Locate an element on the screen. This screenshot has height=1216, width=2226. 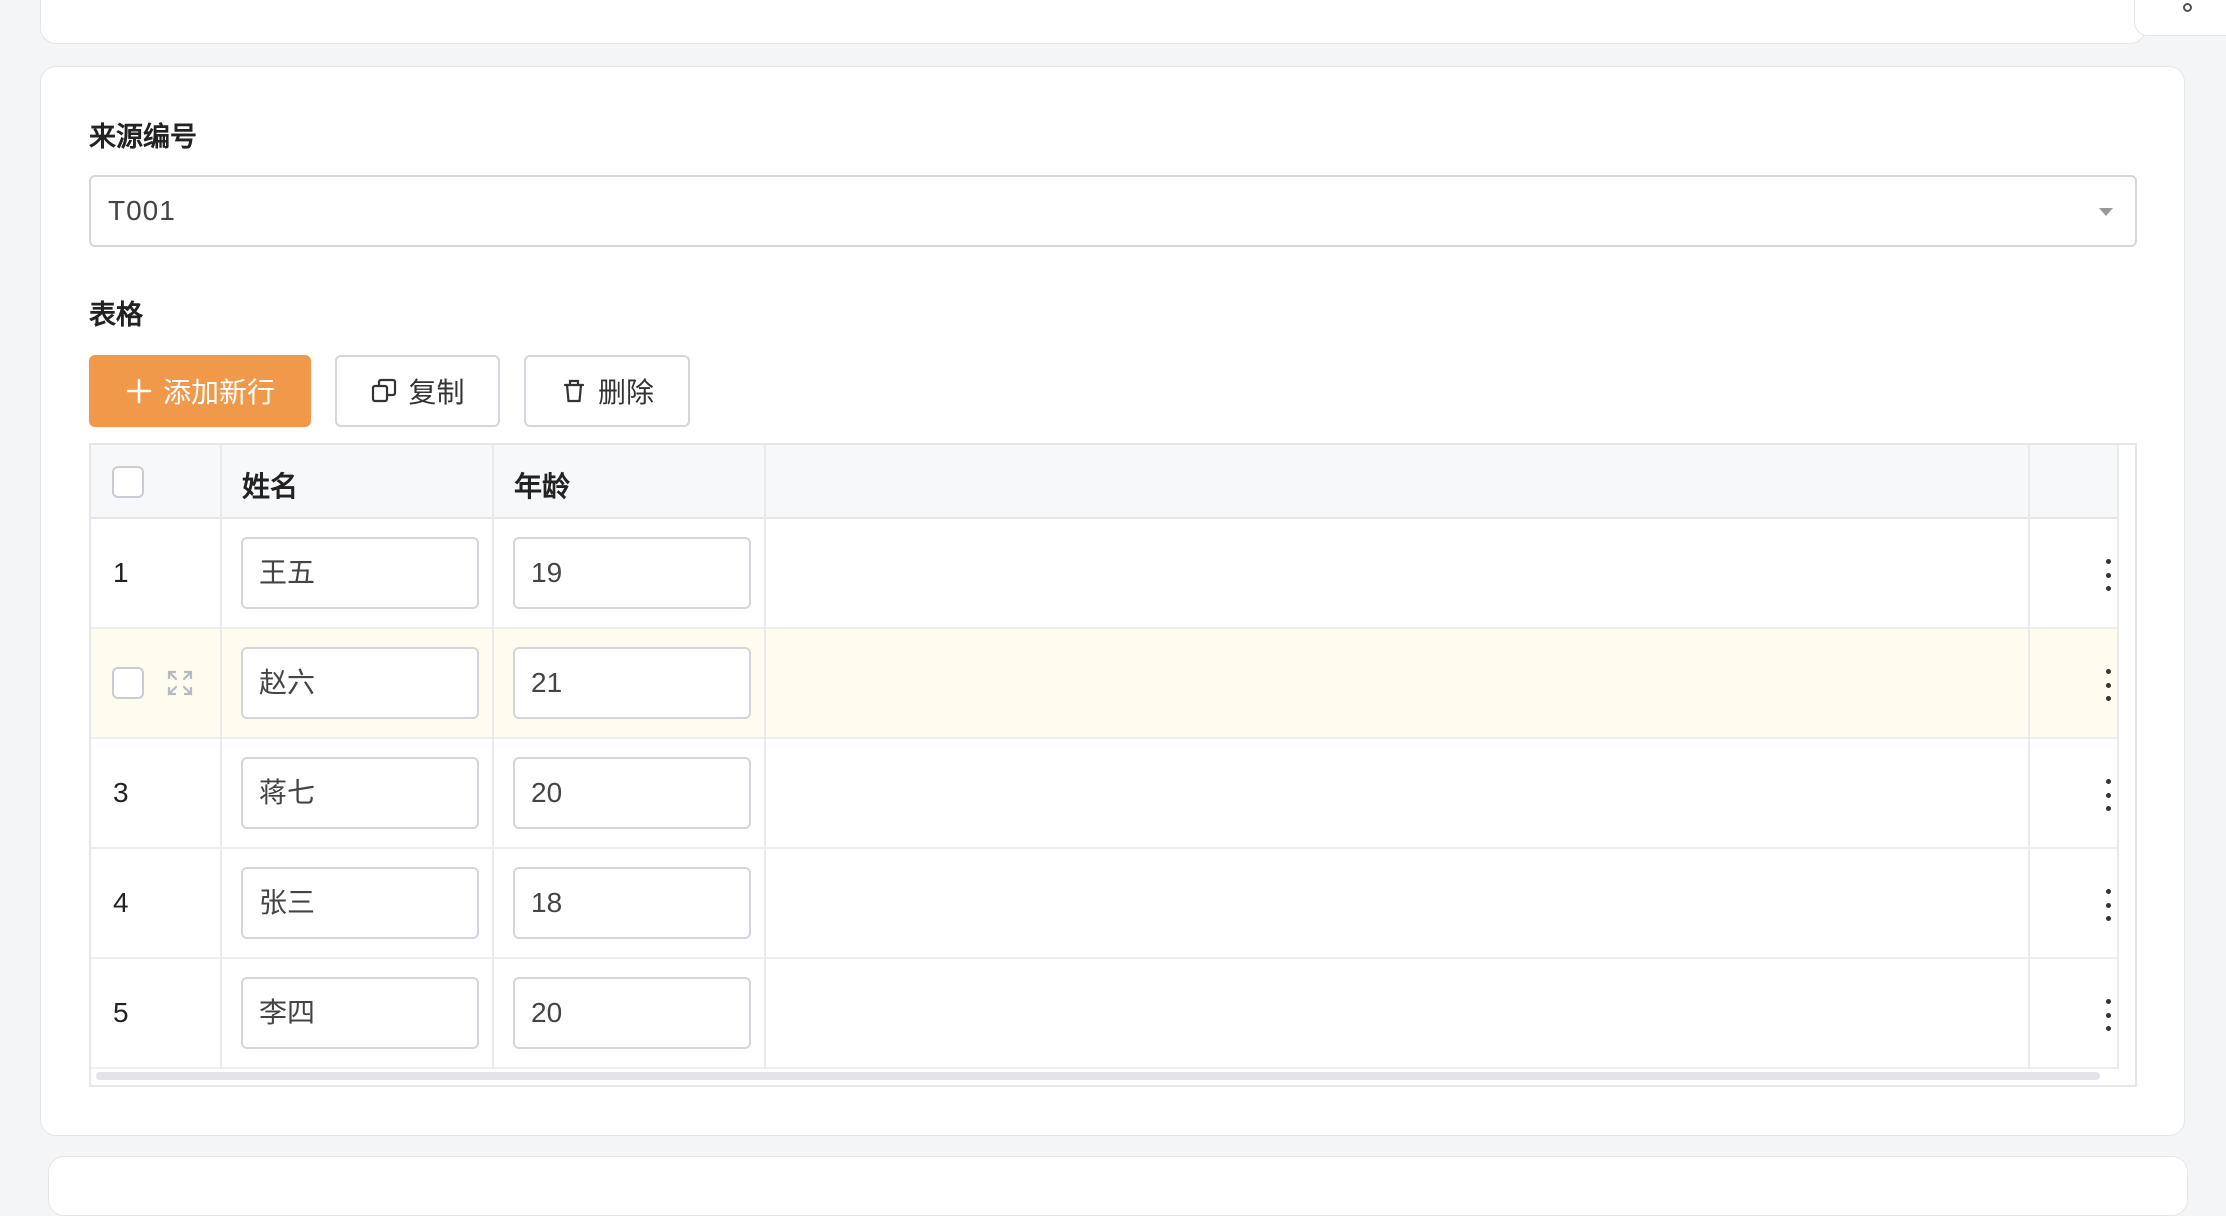
trash-icon is located at coordinates (574, 391).